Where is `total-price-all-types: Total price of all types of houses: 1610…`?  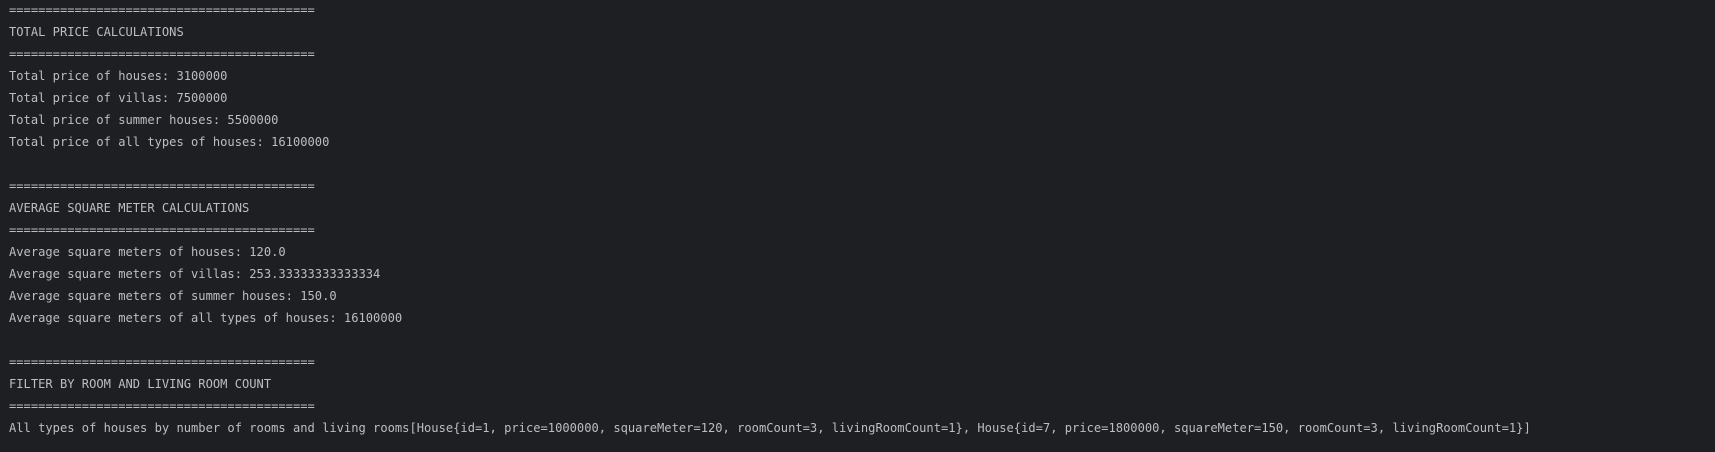
total-price-all-types: Total price of all types of houses: 1610… is located at coordinates (169, 142).